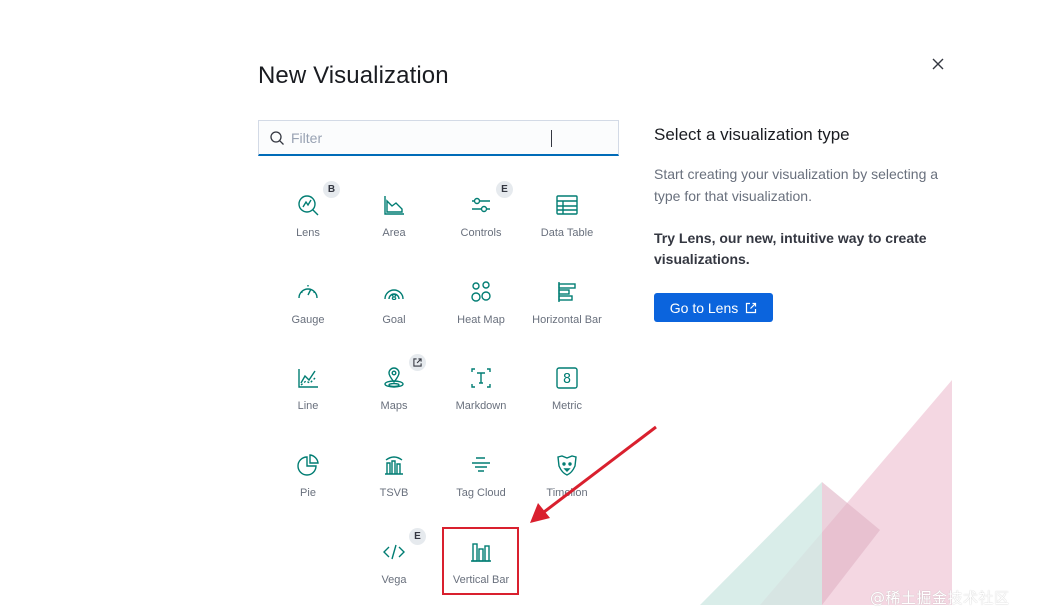 The height and width of the screenshot is (613, 1037). Describe the element at coordinates (752, 134) in the screenshot. I see `side-panel-title: Select a visualization type` at that location.